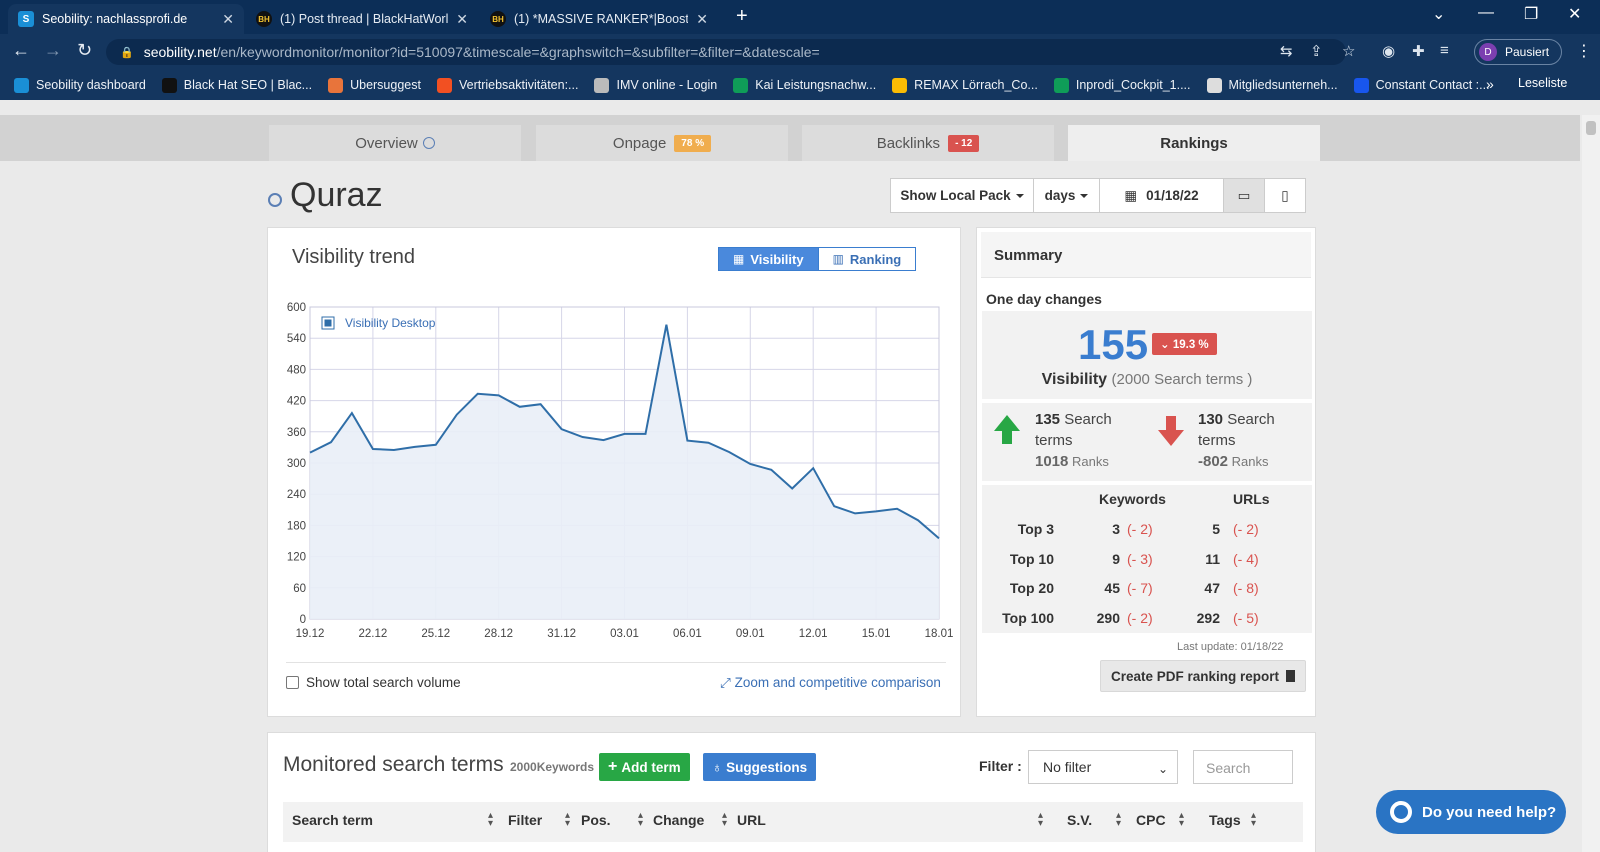  I want to click on keywords-delta: (- 3), so click(1140, 558).